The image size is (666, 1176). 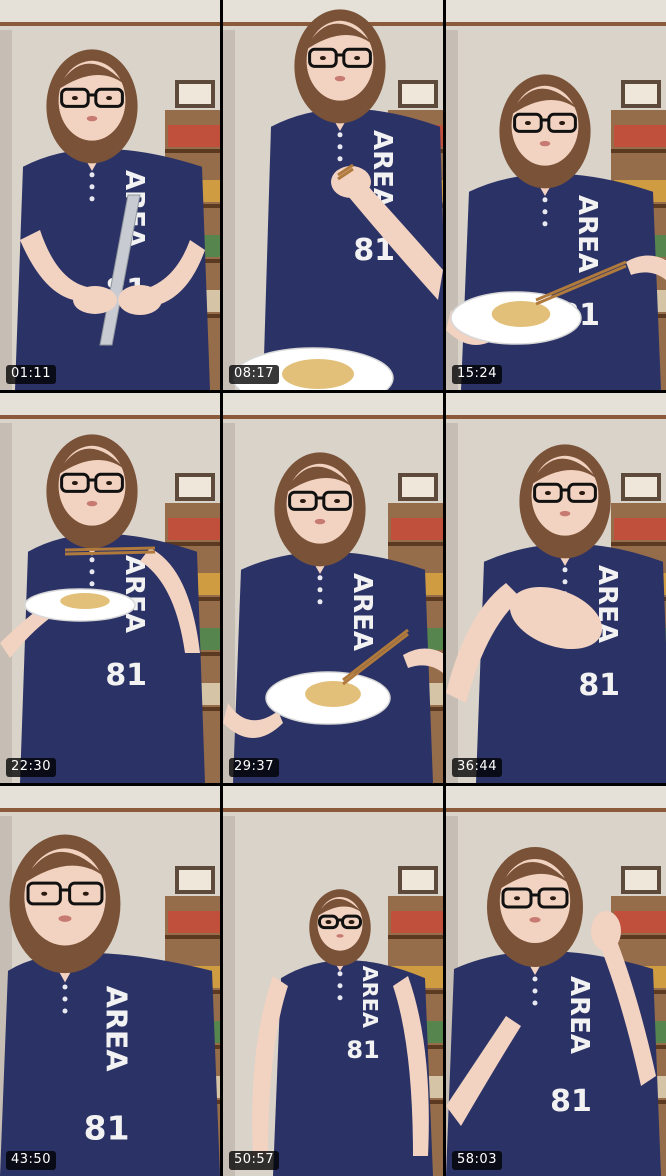 What do you see at coordinates (254, 1160) in the screenshot?
I see `timestamp-label: 50:57` at bounding box center [254, 1160].